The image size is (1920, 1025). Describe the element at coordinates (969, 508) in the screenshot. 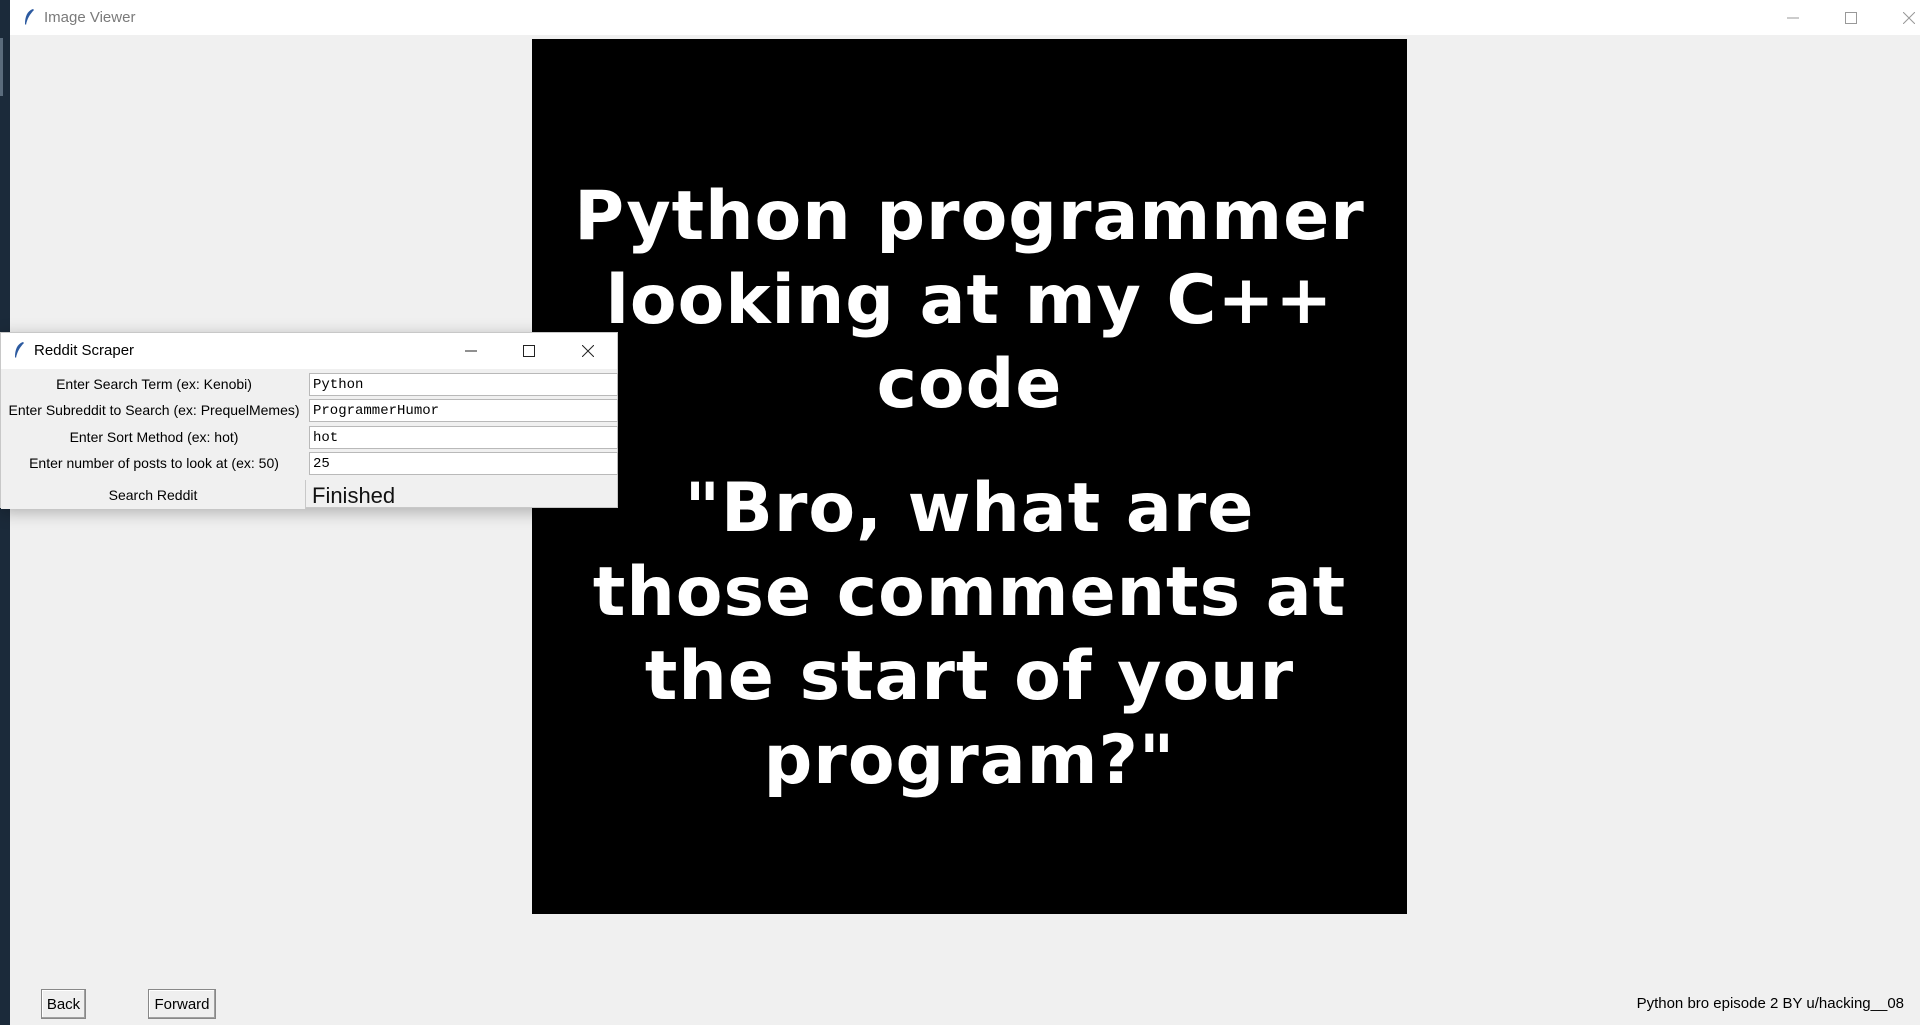

I see `meme-line: "Bro, what are` at that location.